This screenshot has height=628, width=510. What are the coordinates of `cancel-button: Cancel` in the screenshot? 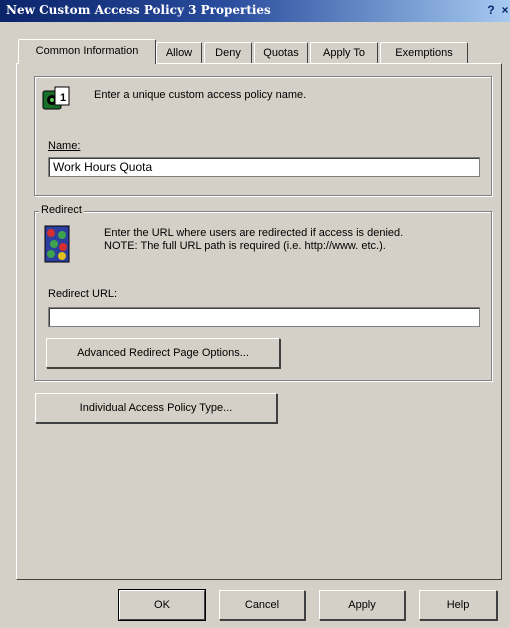 It's located at (262, 605).